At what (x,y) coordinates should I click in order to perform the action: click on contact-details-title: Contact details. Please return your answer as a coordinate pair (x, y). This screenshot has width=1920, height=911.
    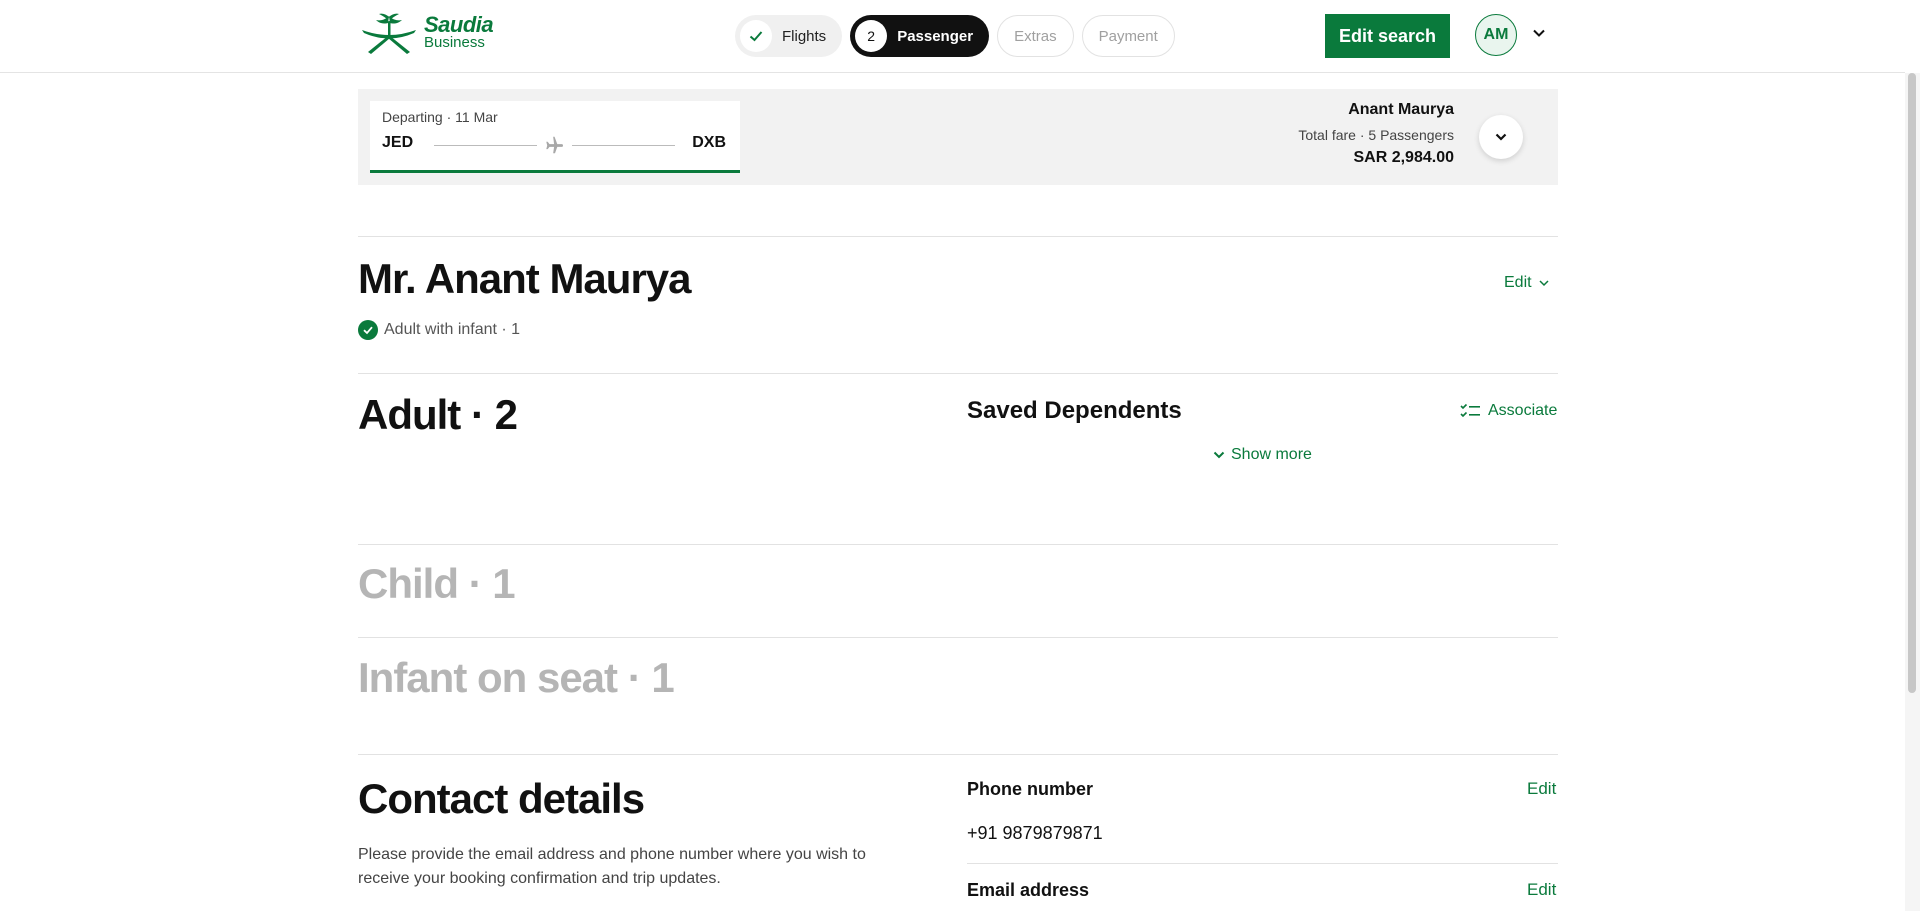
    Looking at the image, I should click on (501, 798).